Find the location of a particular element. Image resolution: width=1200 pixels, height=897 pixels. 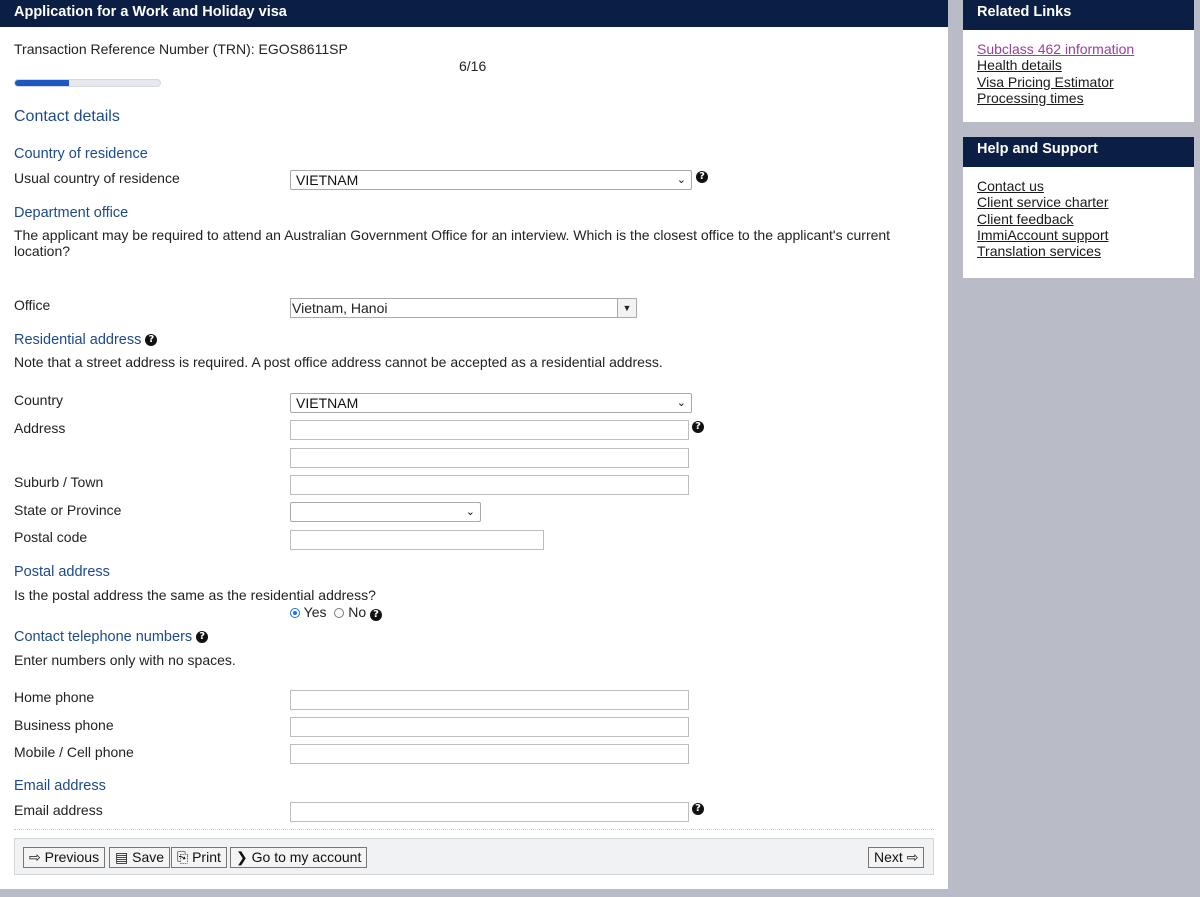

address-line-1-input is located at coordinates (489, 430).